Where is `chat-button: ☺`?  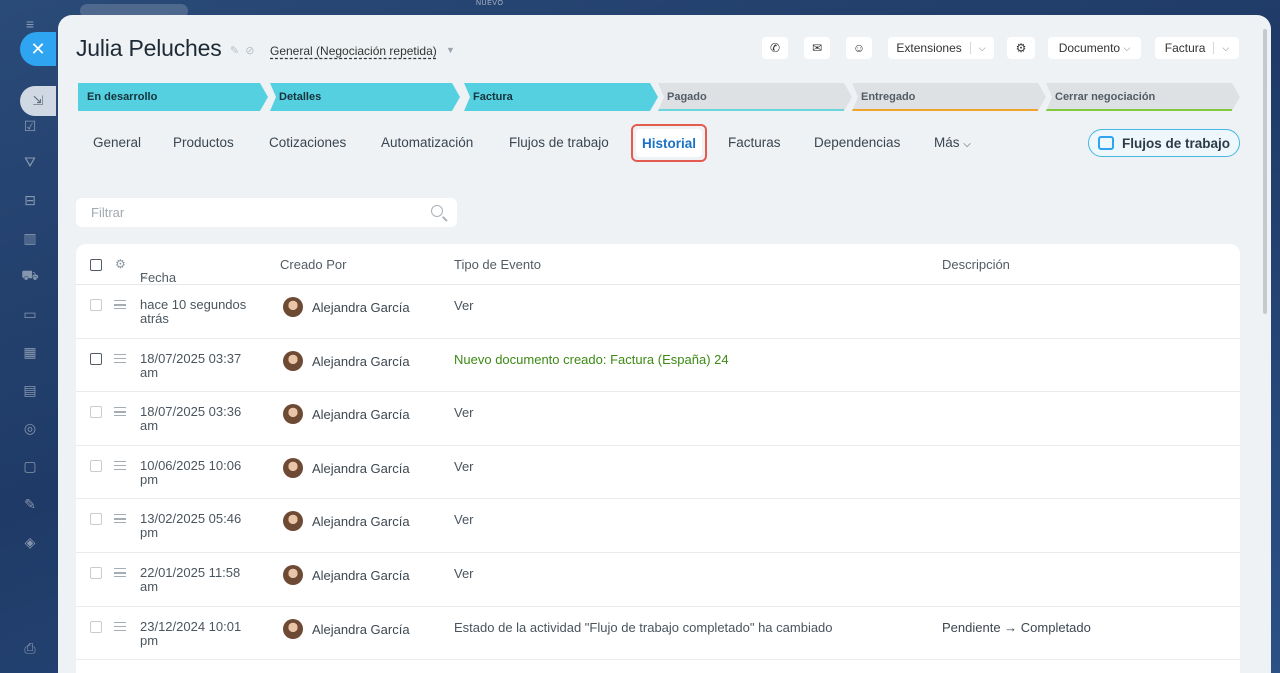
chat-button: ☺ is located at coordinates (859, 48).